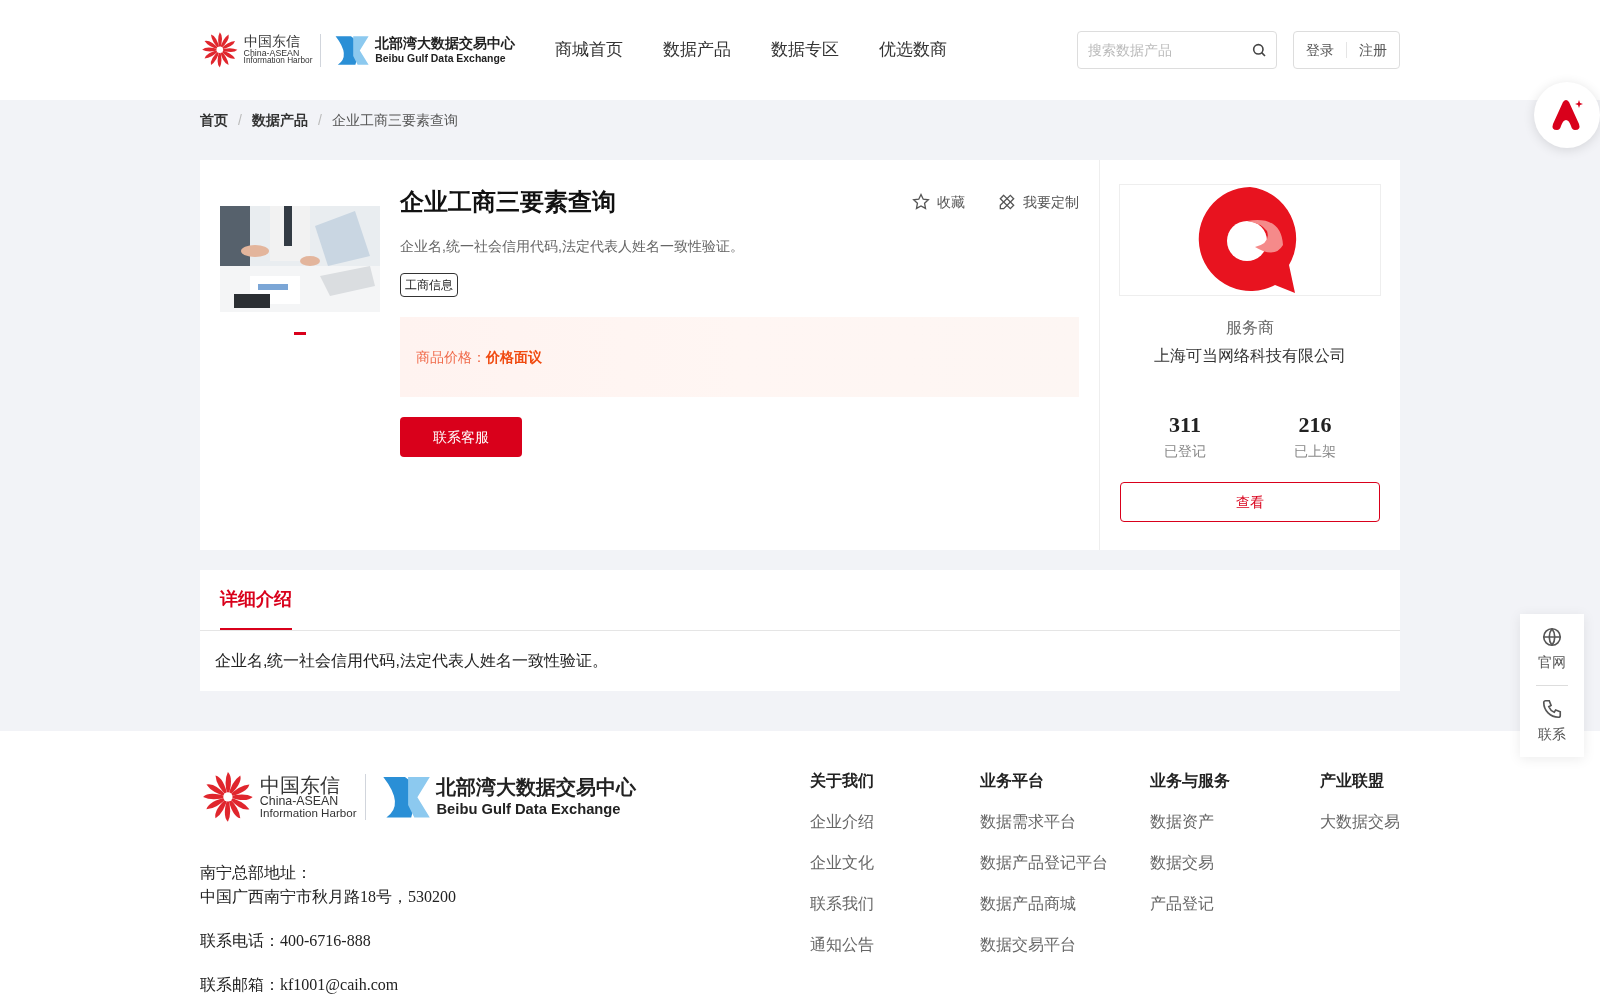 The width and height of the screenshot is (1600, 1000). I want to click on footer-link: 大数据交易, so click(1360, 822).